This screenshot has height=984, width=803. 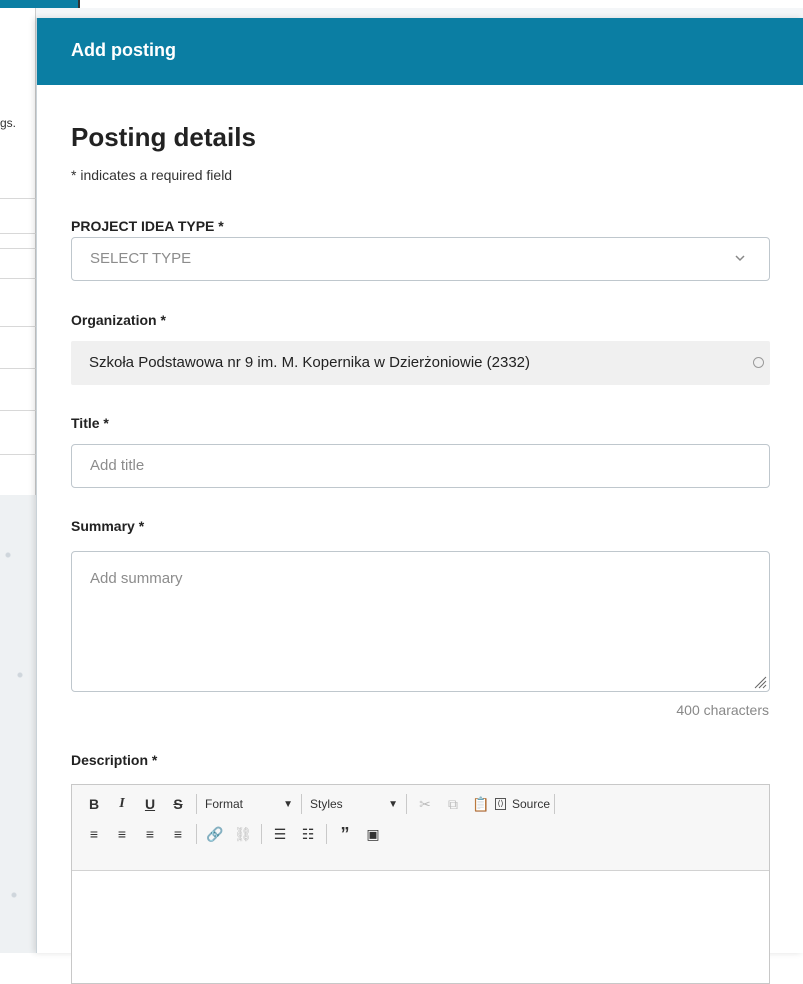 I want to click on image-icon: ▣, so click(x=373, y=834).